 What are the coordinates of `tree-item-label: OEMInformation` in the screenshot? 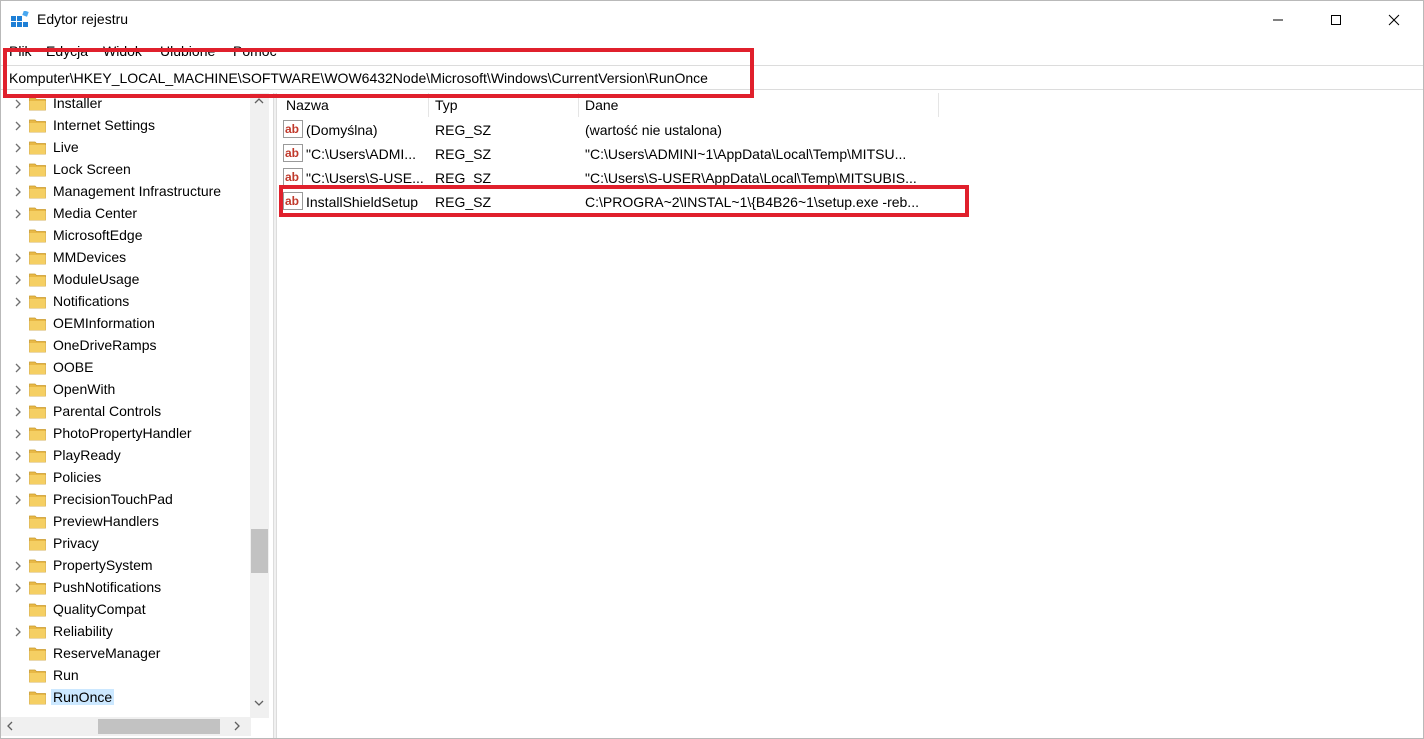 It's located at (104, 323).